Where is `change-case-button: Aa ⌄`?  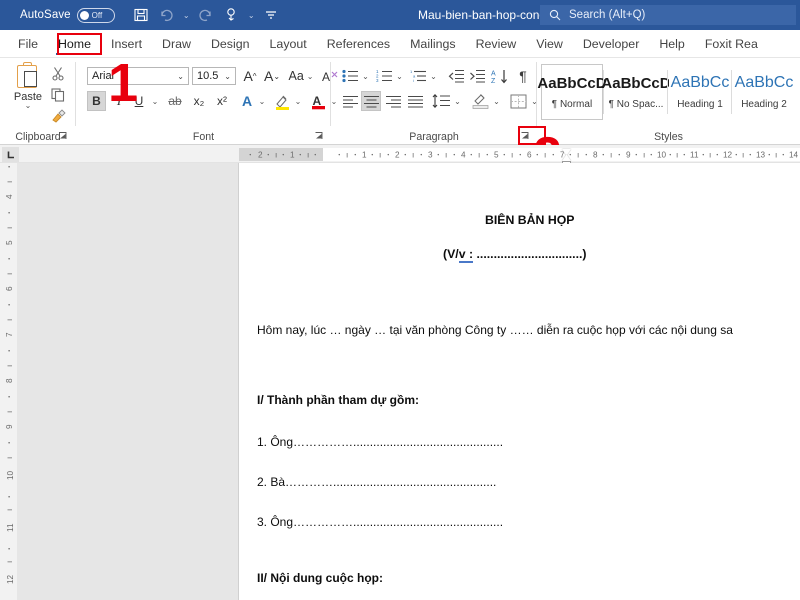 change-case-button: Aa ⌄ is located at coordinates (301, 76).